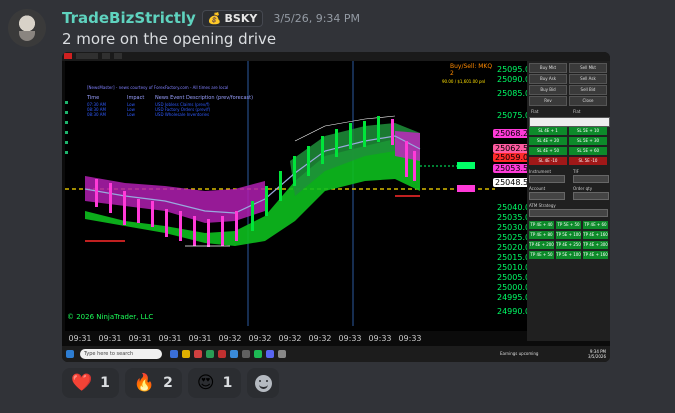 This screenshot has height=413, width=675. What do you see at coordinates (205, 382) in the screenshot?
I see `heart-eyes-emoji-icon: 😍` at bounding box center [205, 382].